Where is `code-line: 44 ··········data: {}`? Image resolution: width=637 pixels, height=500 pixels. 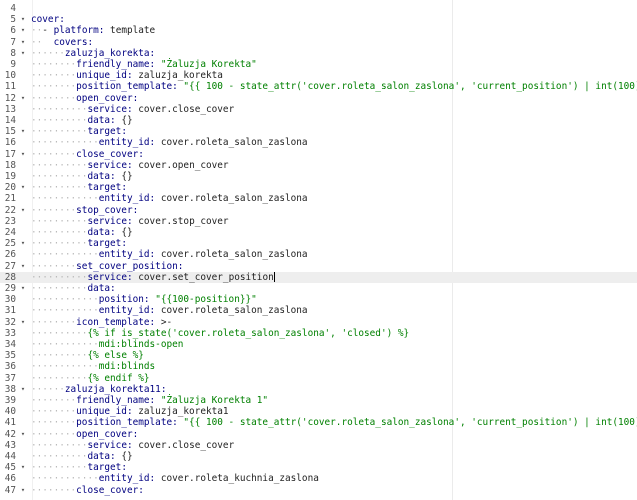
code-line: 44 ··········data: {} is located at coordinates (318, 456).